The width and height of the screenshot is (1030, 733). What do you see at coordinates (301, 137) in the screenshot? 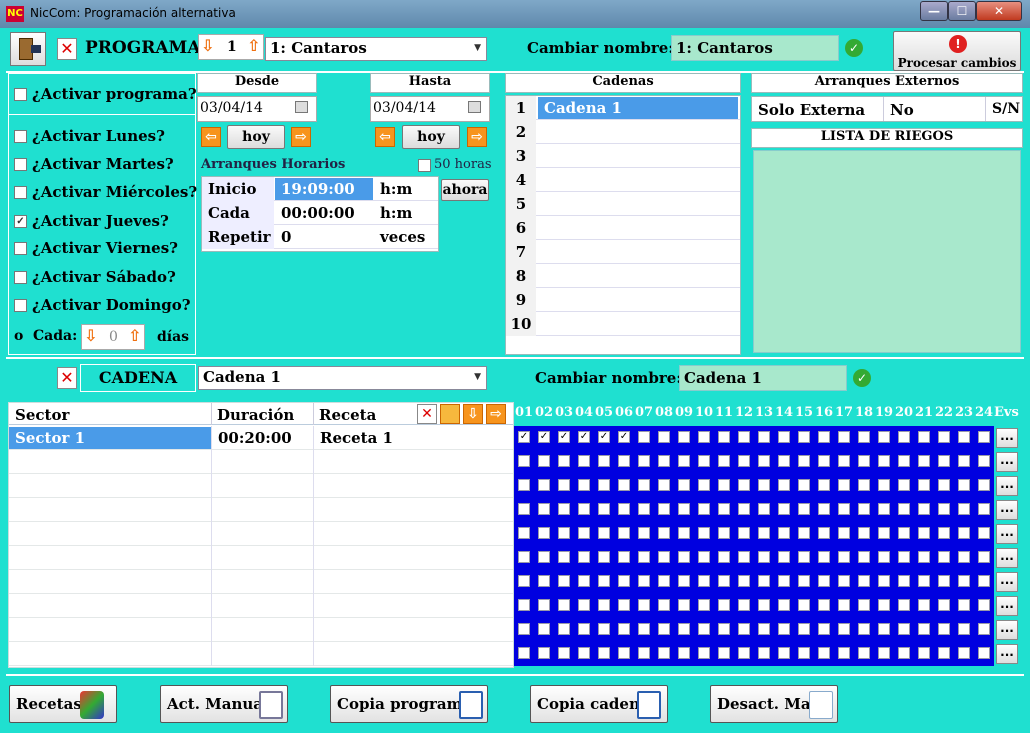
I see `desde-next-icon: ⇨` at bounding box center [301, 137].